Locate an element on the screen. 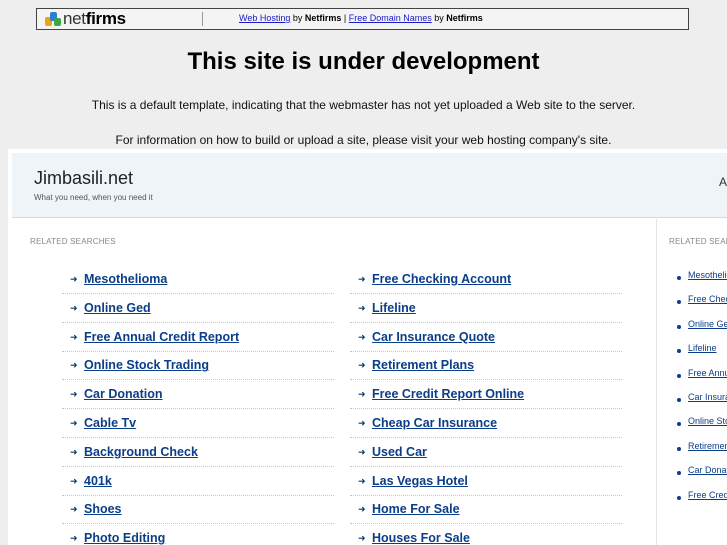 Image resolution: width=727 pixels, height=545 pixels. related-link-item: ➜ Used Car is located at coordinates (486, 453).